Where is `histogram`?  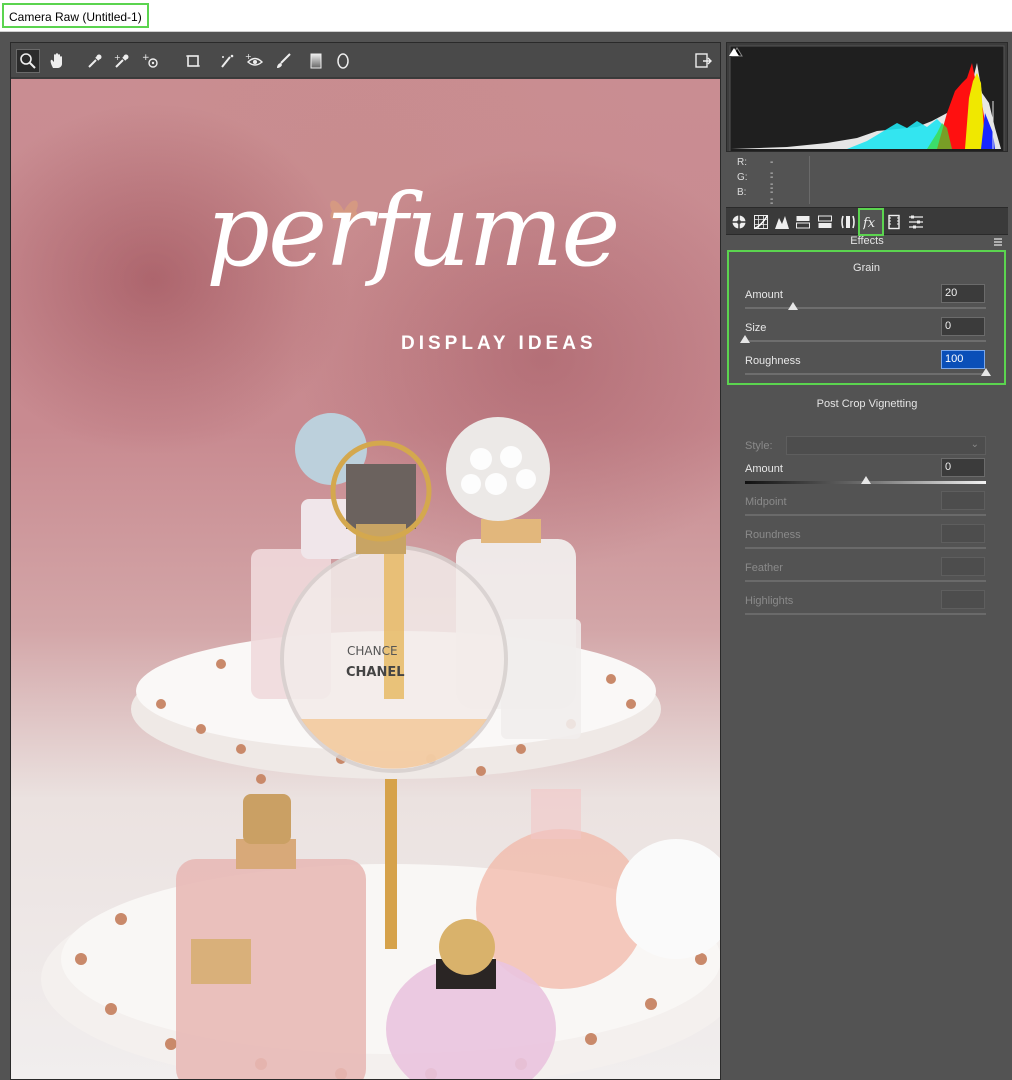 histogram is located at coordinates (867, 97).